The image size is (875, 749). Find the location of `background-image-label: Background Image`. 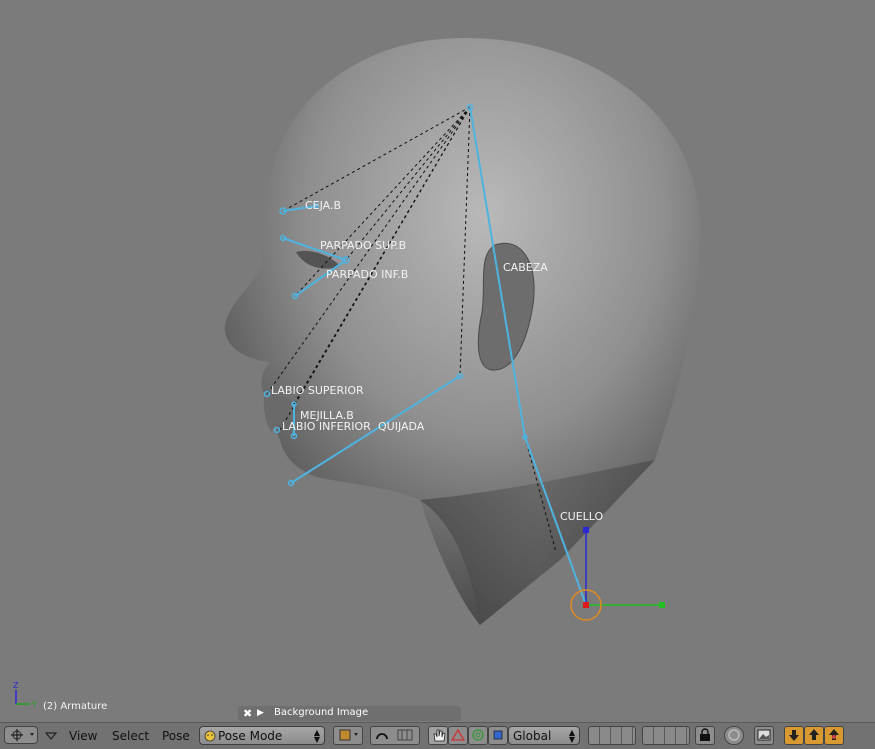

background-image-label: Background Image is located at coordinates (321, 712).